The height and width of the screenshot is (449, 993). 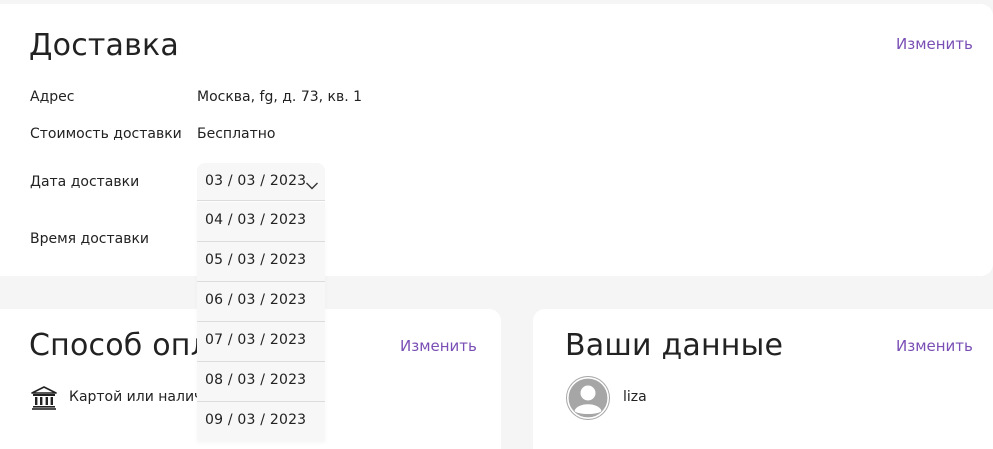 I want to click on chevron-down-icon, so click(x=312, y=183).